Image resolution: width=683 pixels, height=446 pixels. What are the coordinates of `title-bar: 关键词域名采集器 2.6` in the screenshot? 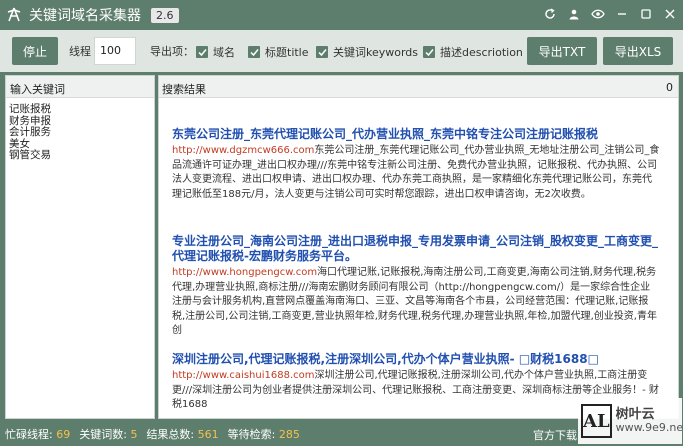 It's located at (341, 15).